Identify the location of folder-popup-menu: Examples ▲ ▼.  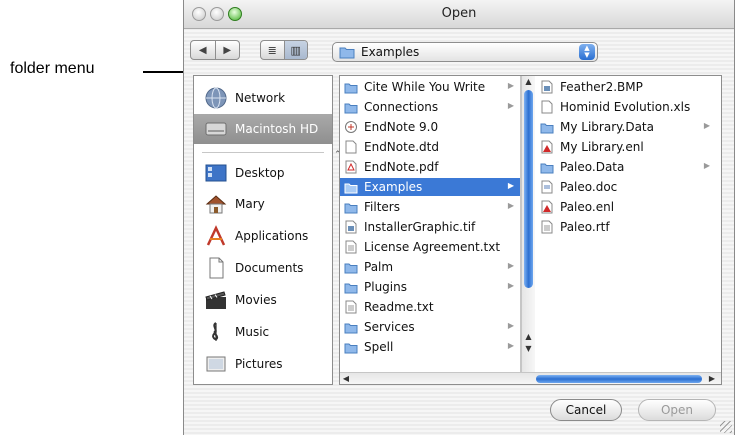
(465, 52).